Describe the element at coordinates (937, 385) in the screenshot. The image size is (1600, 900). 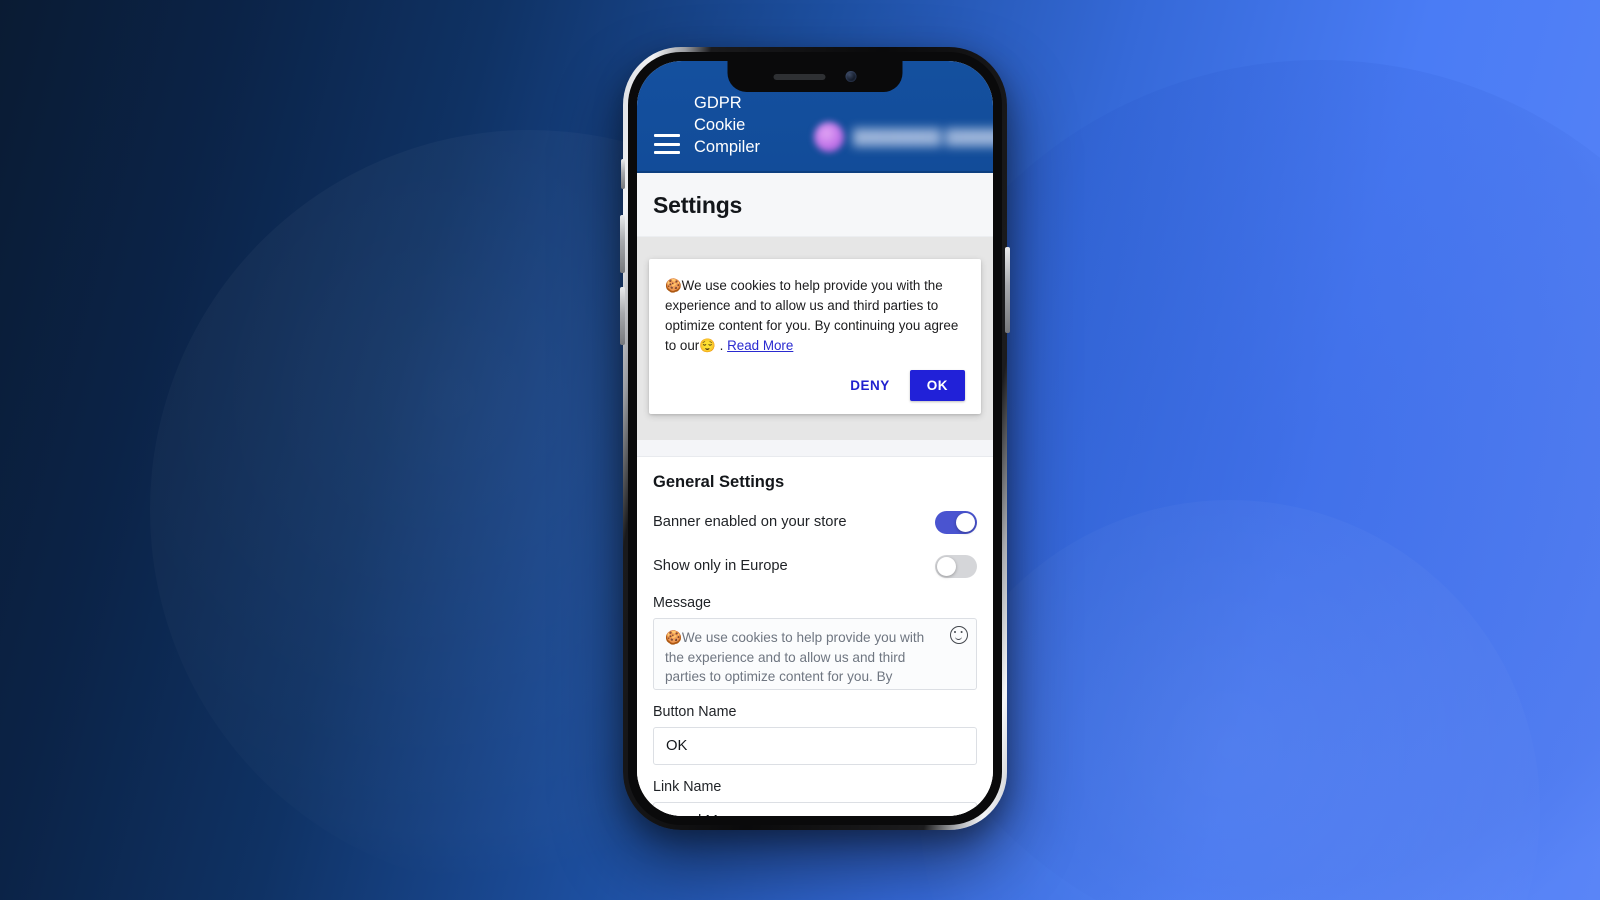
I see `ok-button: OK` at that location.